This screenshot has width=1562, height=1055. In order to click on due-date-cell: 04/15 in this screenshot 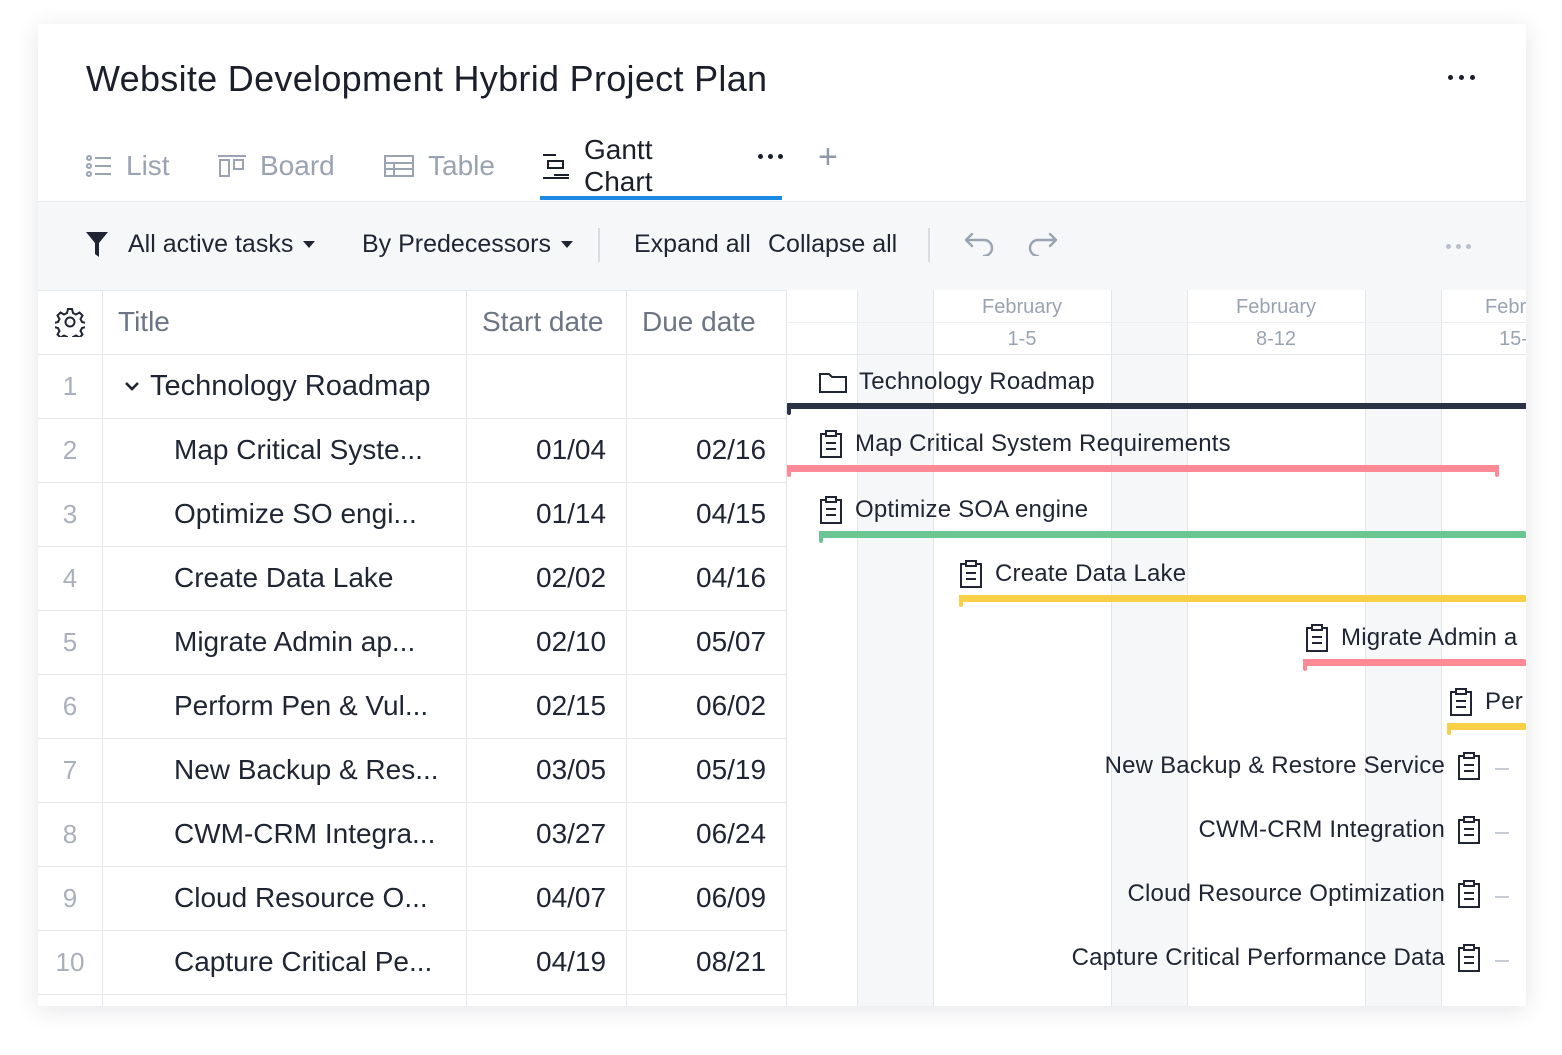, I will do `click(731, 514)`.